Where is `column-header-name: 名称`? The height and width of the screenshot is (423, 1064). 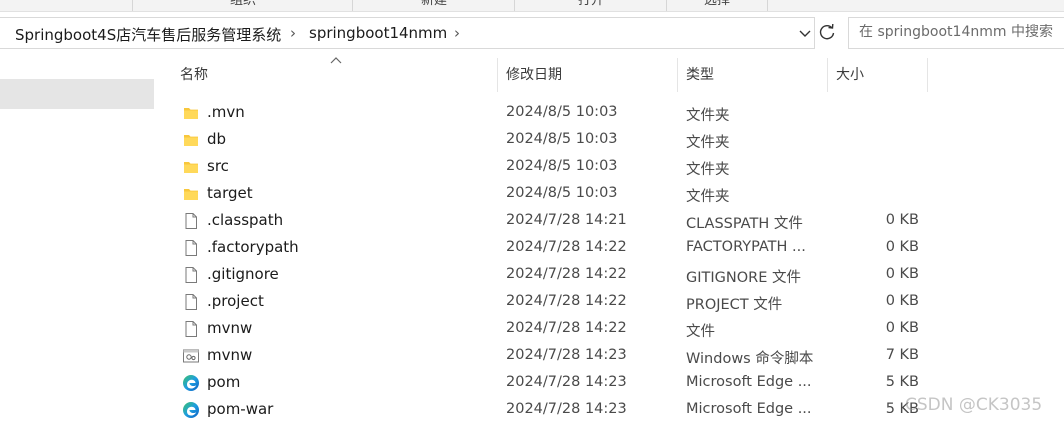 column-header-name: 名称 is located at coordinates (338, 75).